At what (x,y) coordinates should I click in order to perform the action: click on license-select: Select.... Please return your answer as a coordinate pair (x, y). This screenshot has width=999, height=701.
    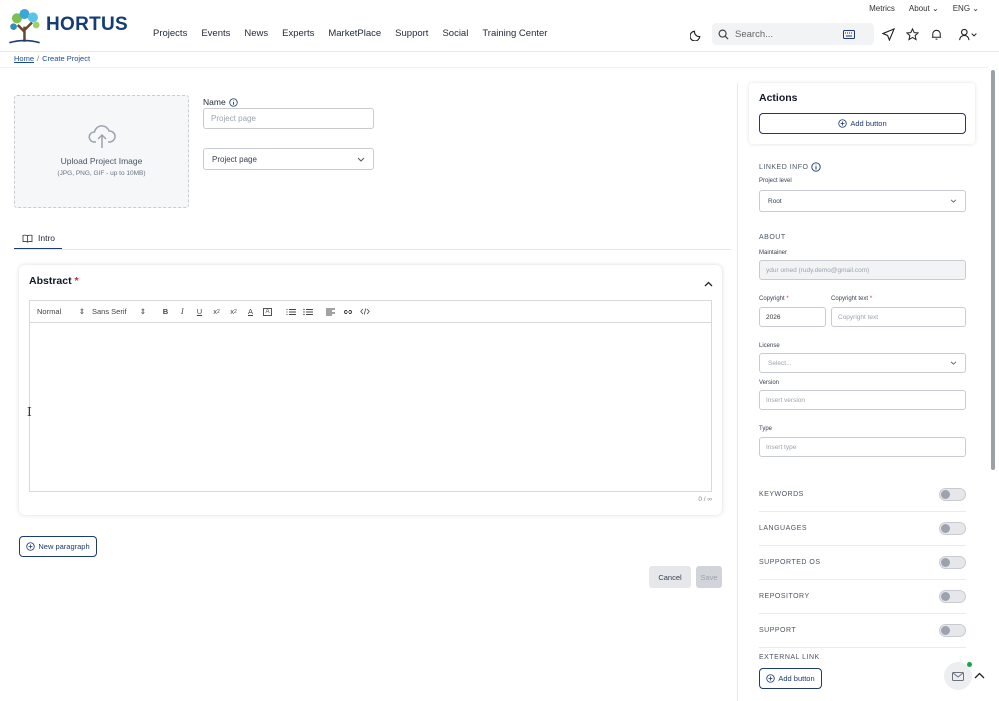
    Looking at the image, I should click on (862, 363).